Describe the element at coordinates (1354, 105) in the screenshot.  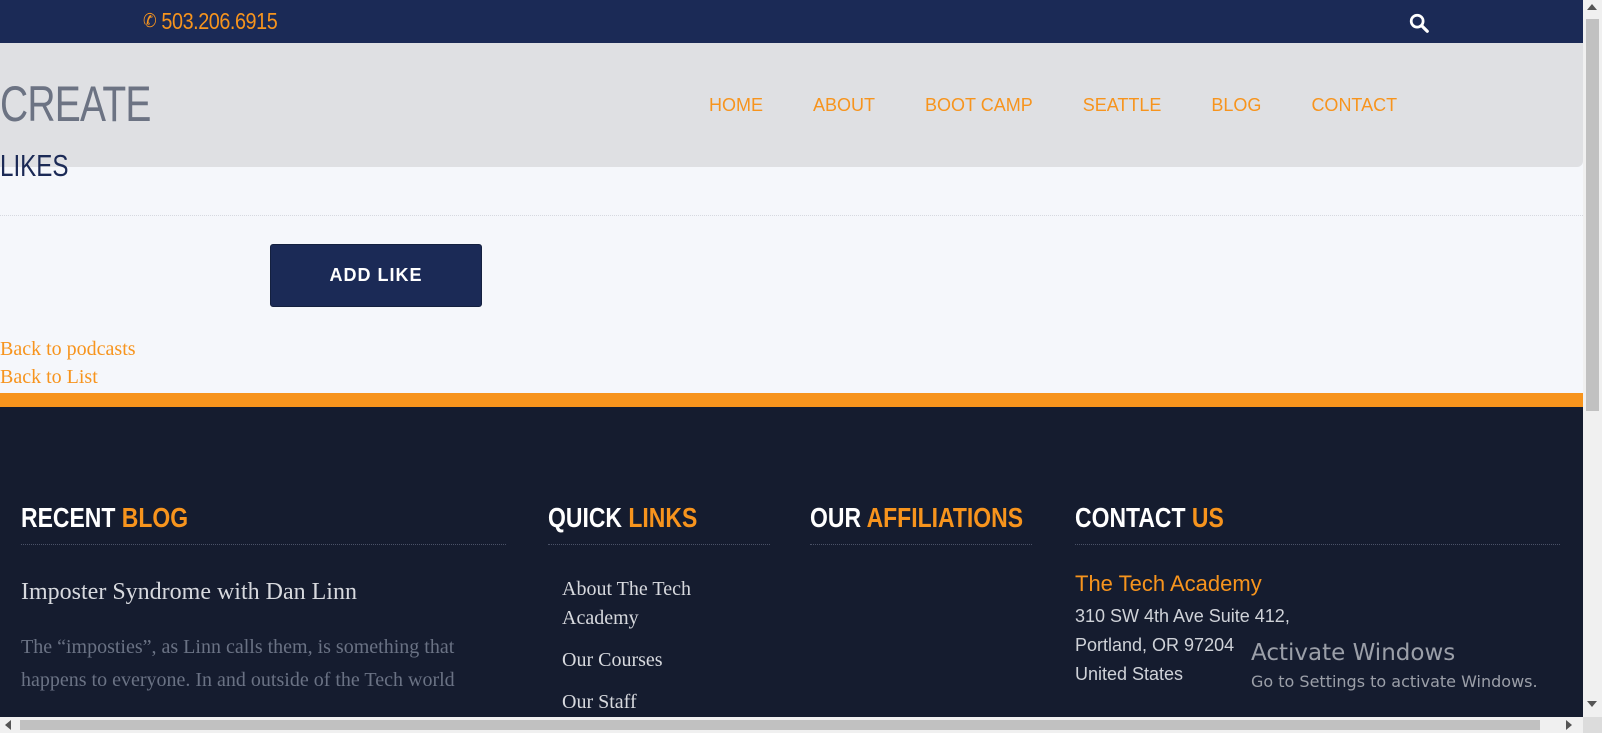
I see `nav-item-contact: CONTACT` at that location.